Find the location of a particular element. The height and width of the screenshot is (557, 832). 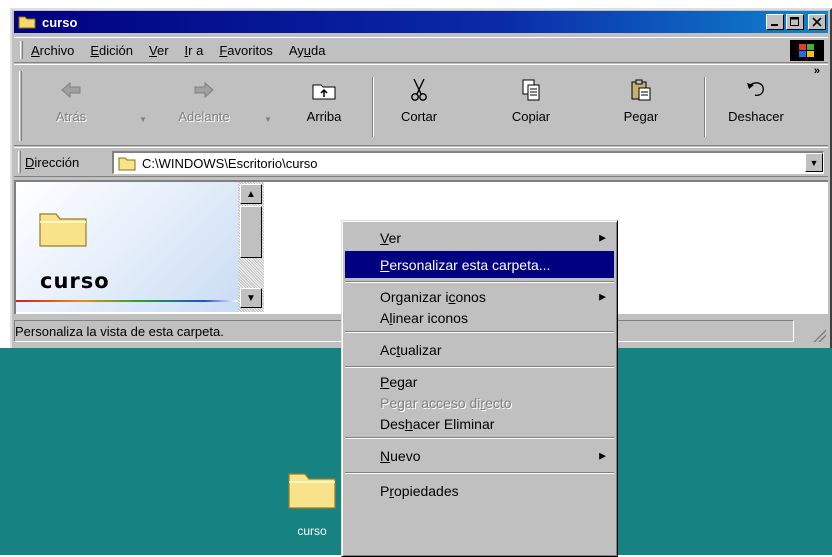

menu-archivo: Archivo is located at coordinates (52, 50).